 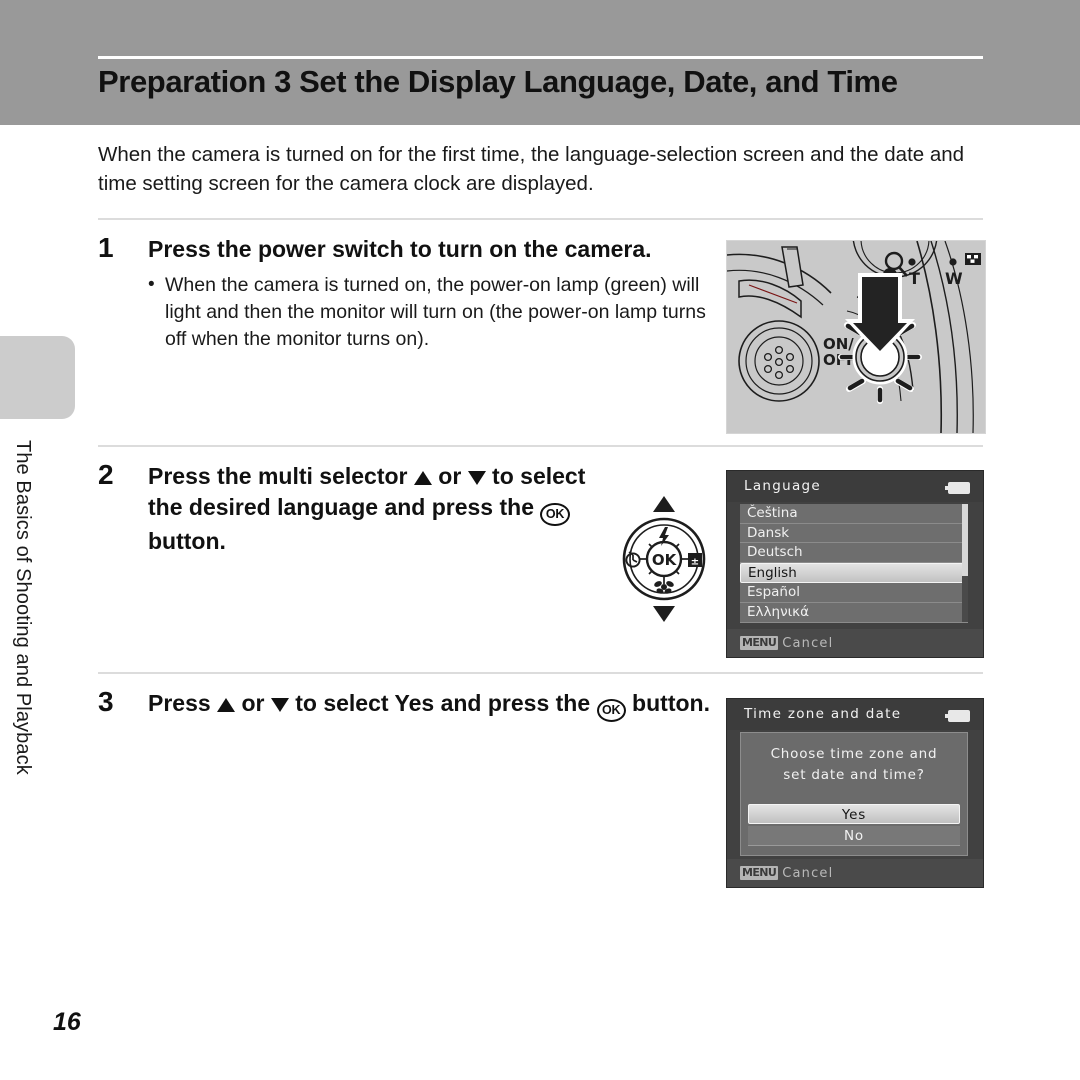 What do you see at coordinates (540, 57) in the screenshot?
I see `header-rule` at bounding box center [540, 57].